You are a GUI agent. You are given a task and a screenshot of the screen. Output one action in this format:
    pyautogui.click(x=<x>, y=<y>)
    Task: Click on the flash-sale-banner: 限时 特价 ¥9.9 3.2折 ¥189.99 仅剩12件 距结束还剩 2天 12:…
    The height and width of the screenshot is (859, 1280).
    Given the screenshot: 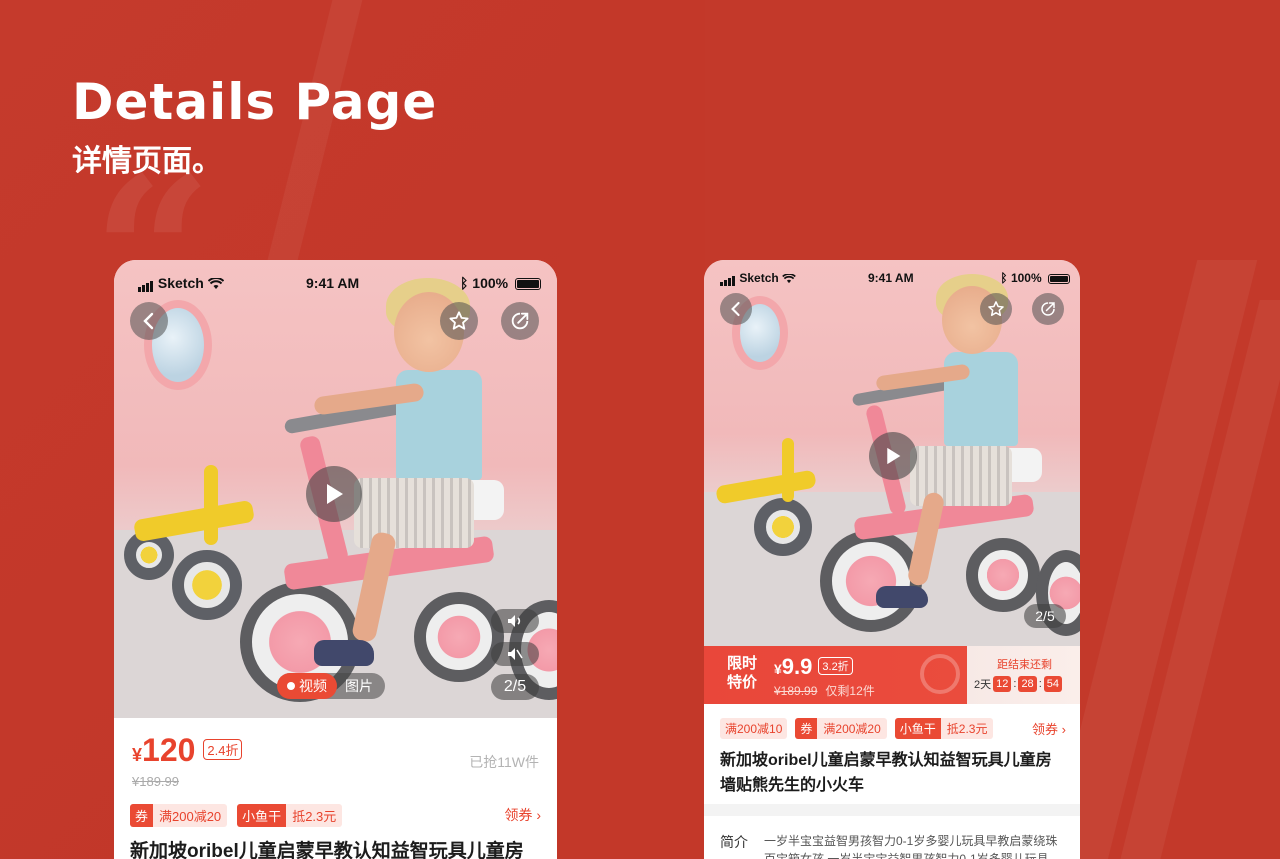 What is the action you would take?
    pyautogui.click(x=892, y=675)
    